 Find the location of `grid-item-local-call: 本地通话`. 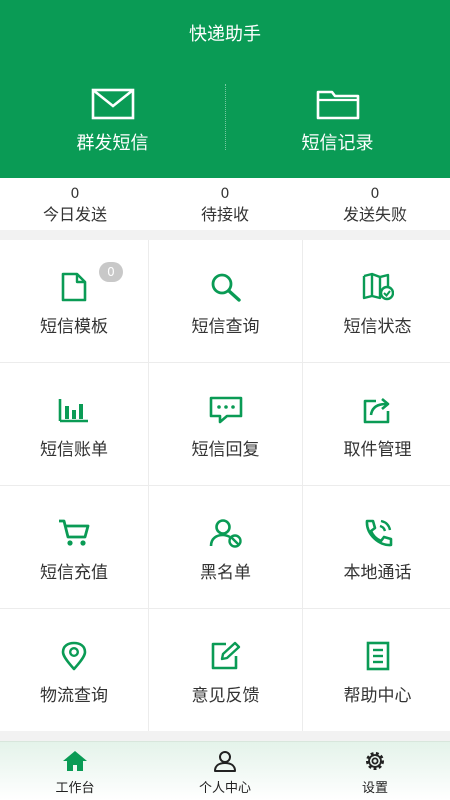

grid-item-local-call: 本地通话 is located at coordinates (376, 547).